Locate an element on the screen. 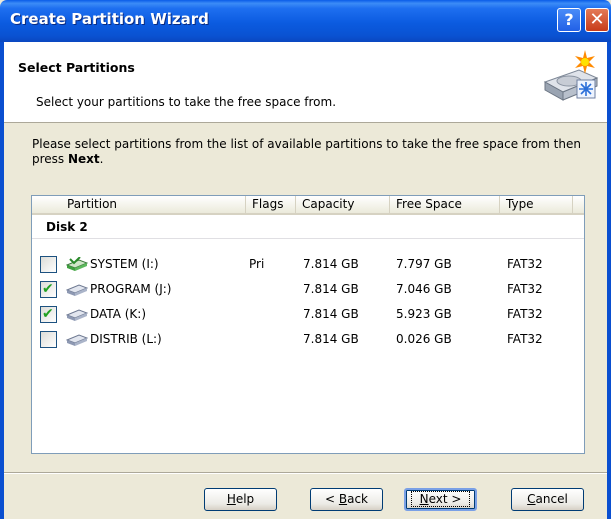 This screenshot has height=519, width=611. partition-row-data: ✔ DATA (K:) 7.814 GB 5.923 GB FAT32 is located at coordinates (308, 316).